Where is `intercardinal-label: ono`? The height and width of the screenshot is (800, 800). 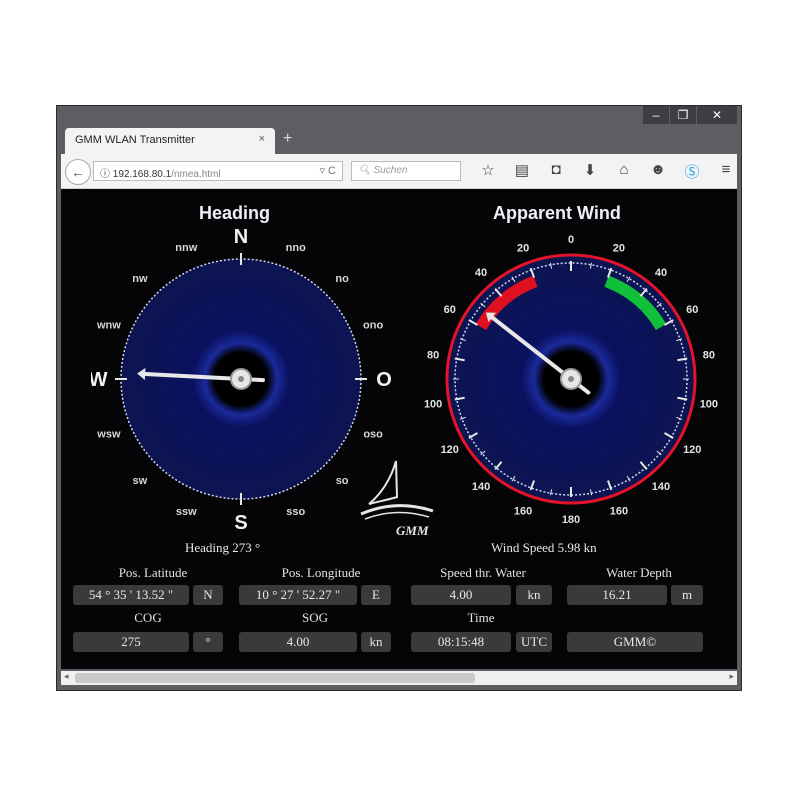 intercardinal-label: ono is located at coordinates (373, 325).